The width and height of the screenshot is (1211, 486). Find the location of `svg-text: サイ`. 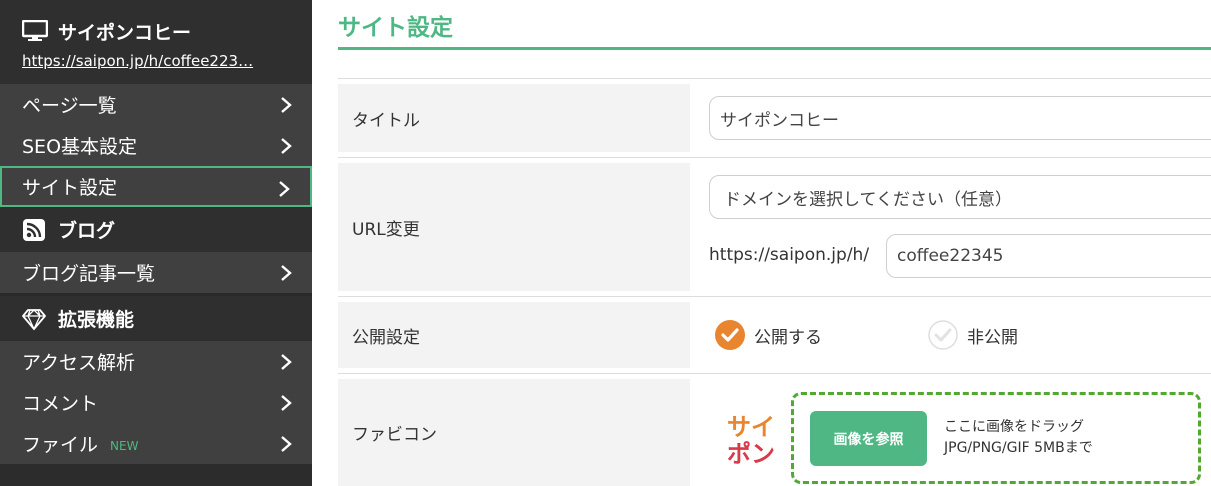

svg-text: サイ is located at coordinates (751, 427).